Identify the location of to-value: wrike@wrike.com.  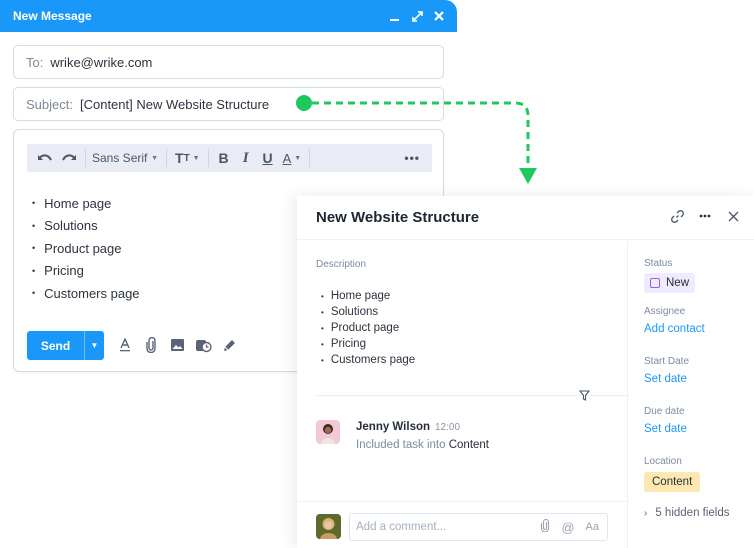
(101, 62).